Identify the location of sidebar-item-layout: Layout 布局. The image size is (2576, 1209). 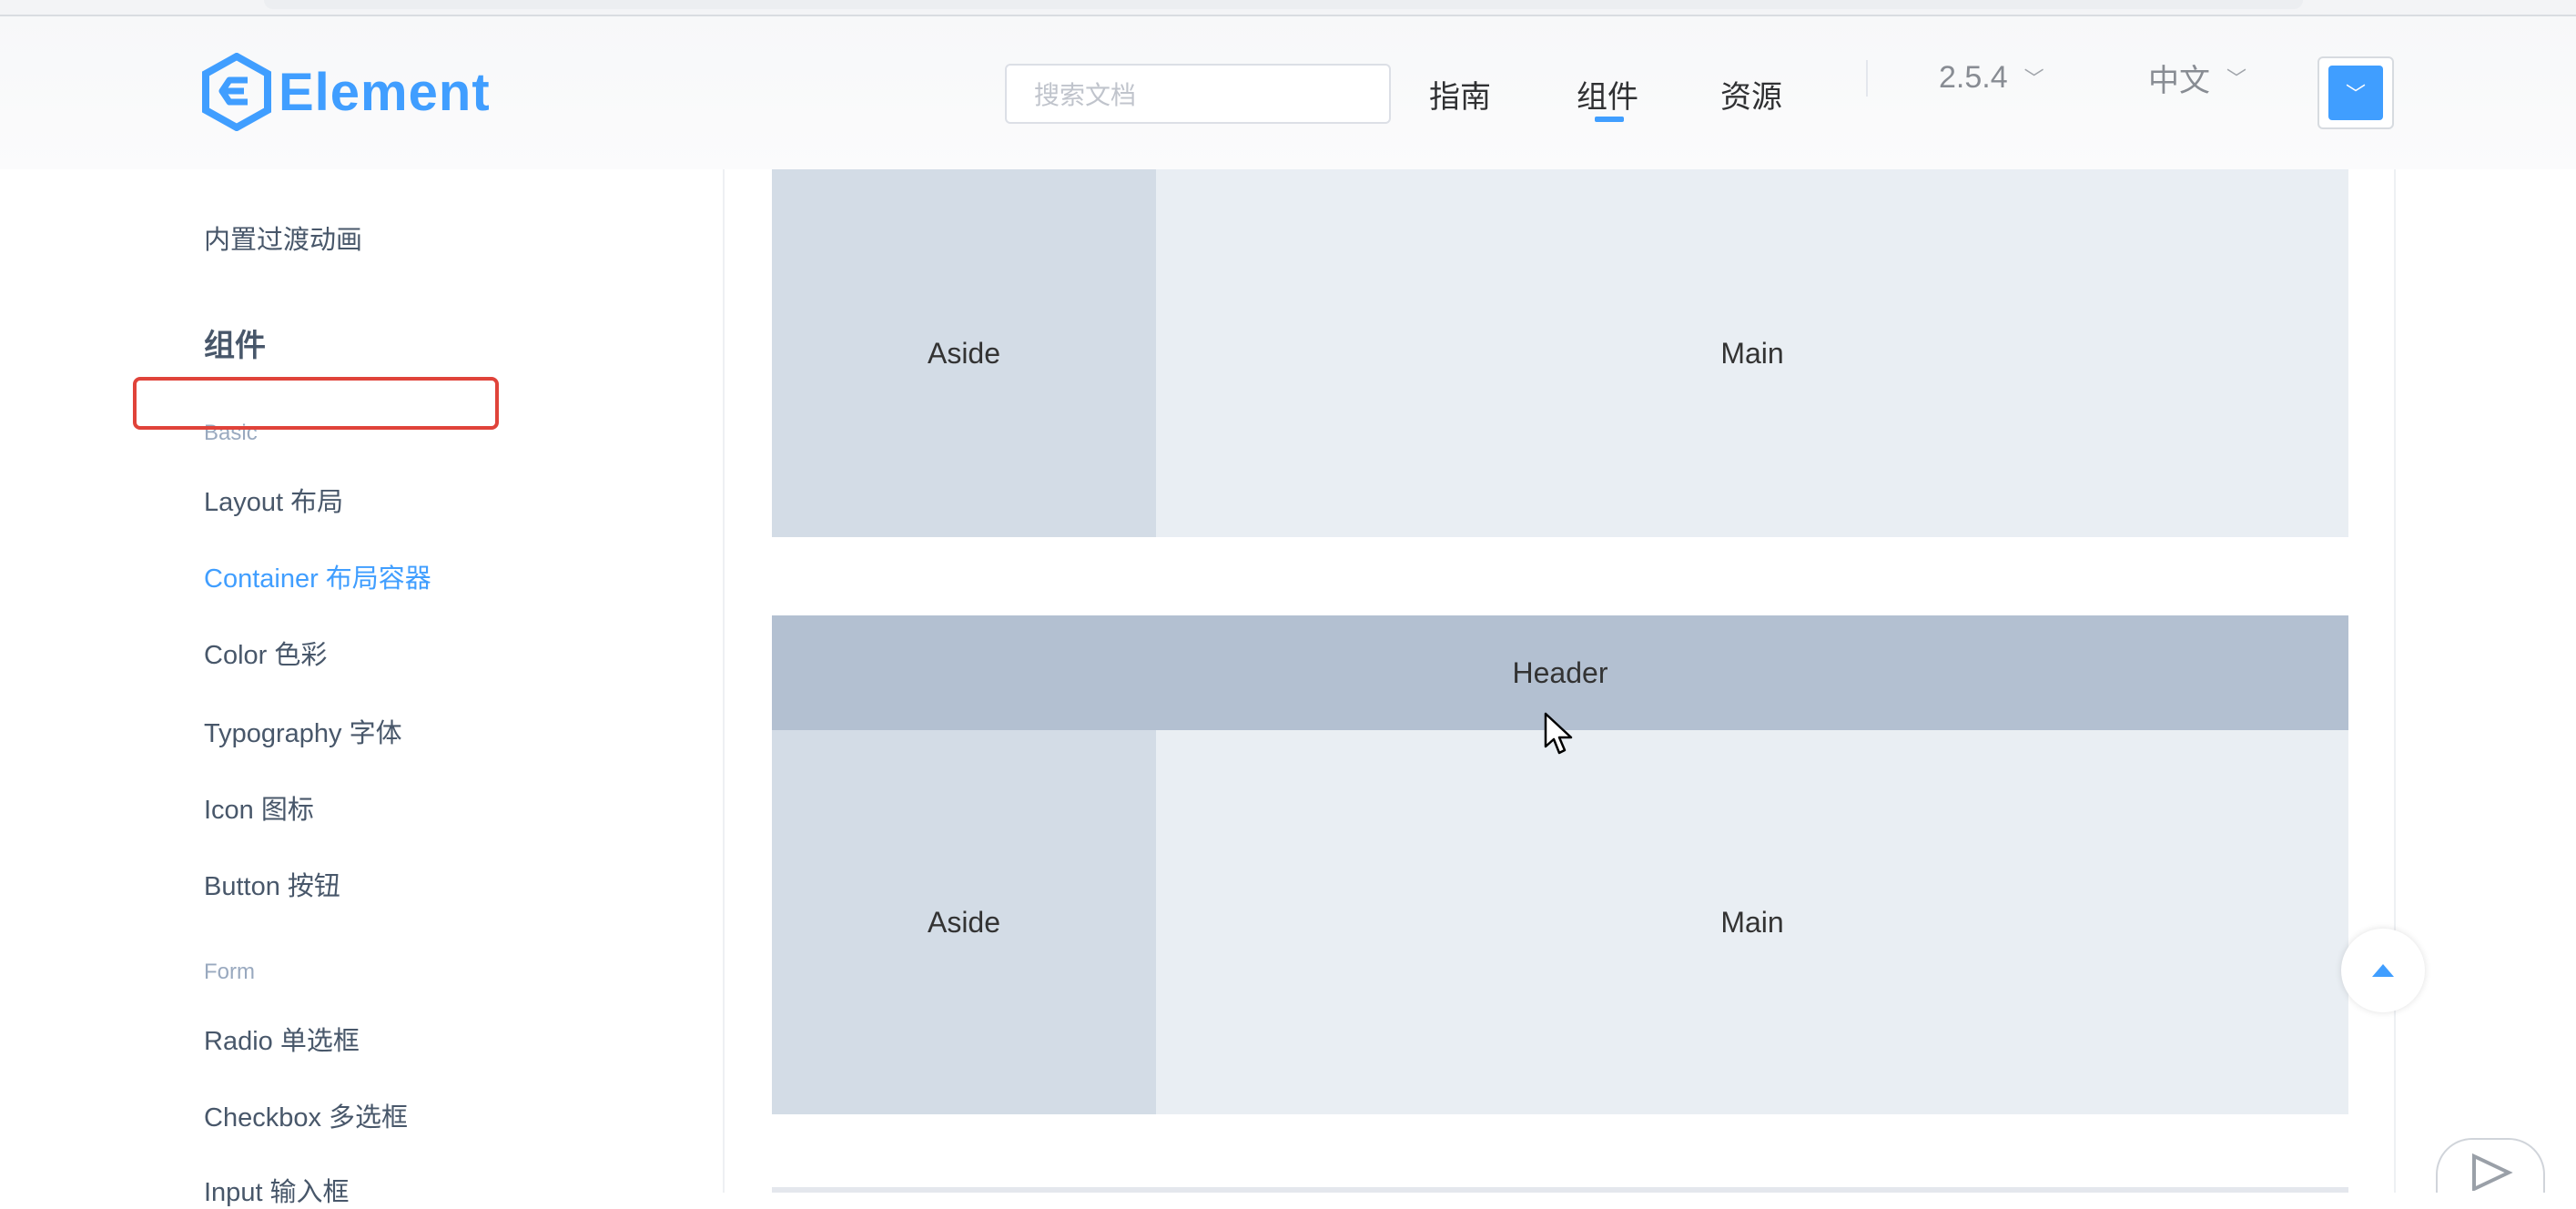
(273, 500).